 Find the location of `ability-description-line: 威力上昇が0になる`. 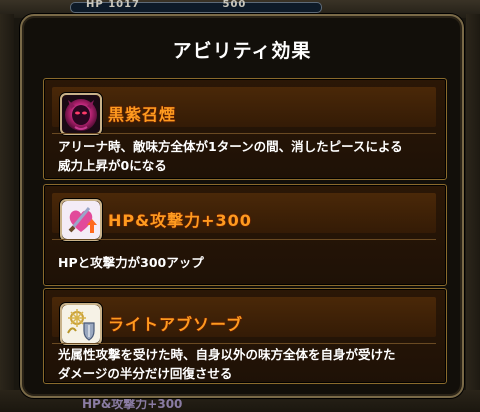

ability-description-line: 威力上昇が0になる is located at coordinates (112, 165).